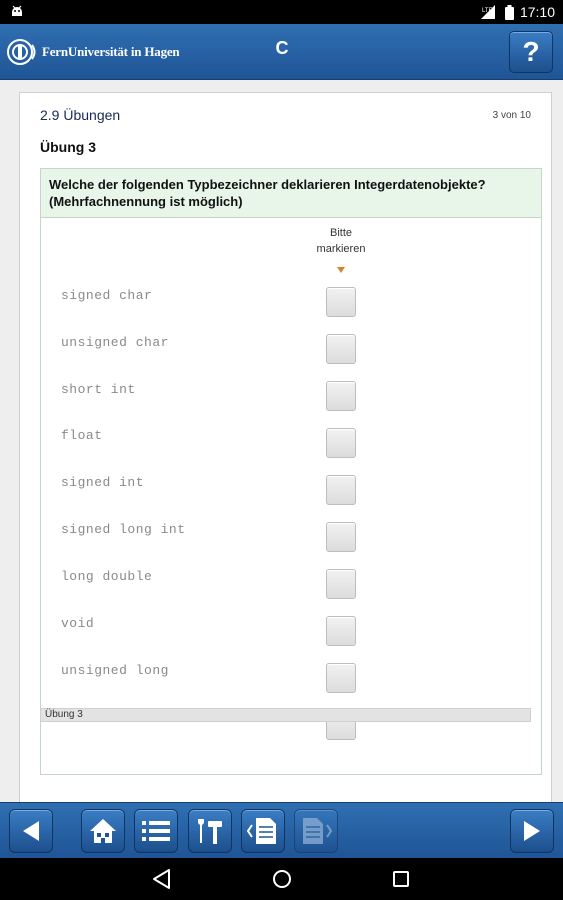 This screenshot has width=563, height=900. I want to click on signal-icon: LTE, so click(487, 12).